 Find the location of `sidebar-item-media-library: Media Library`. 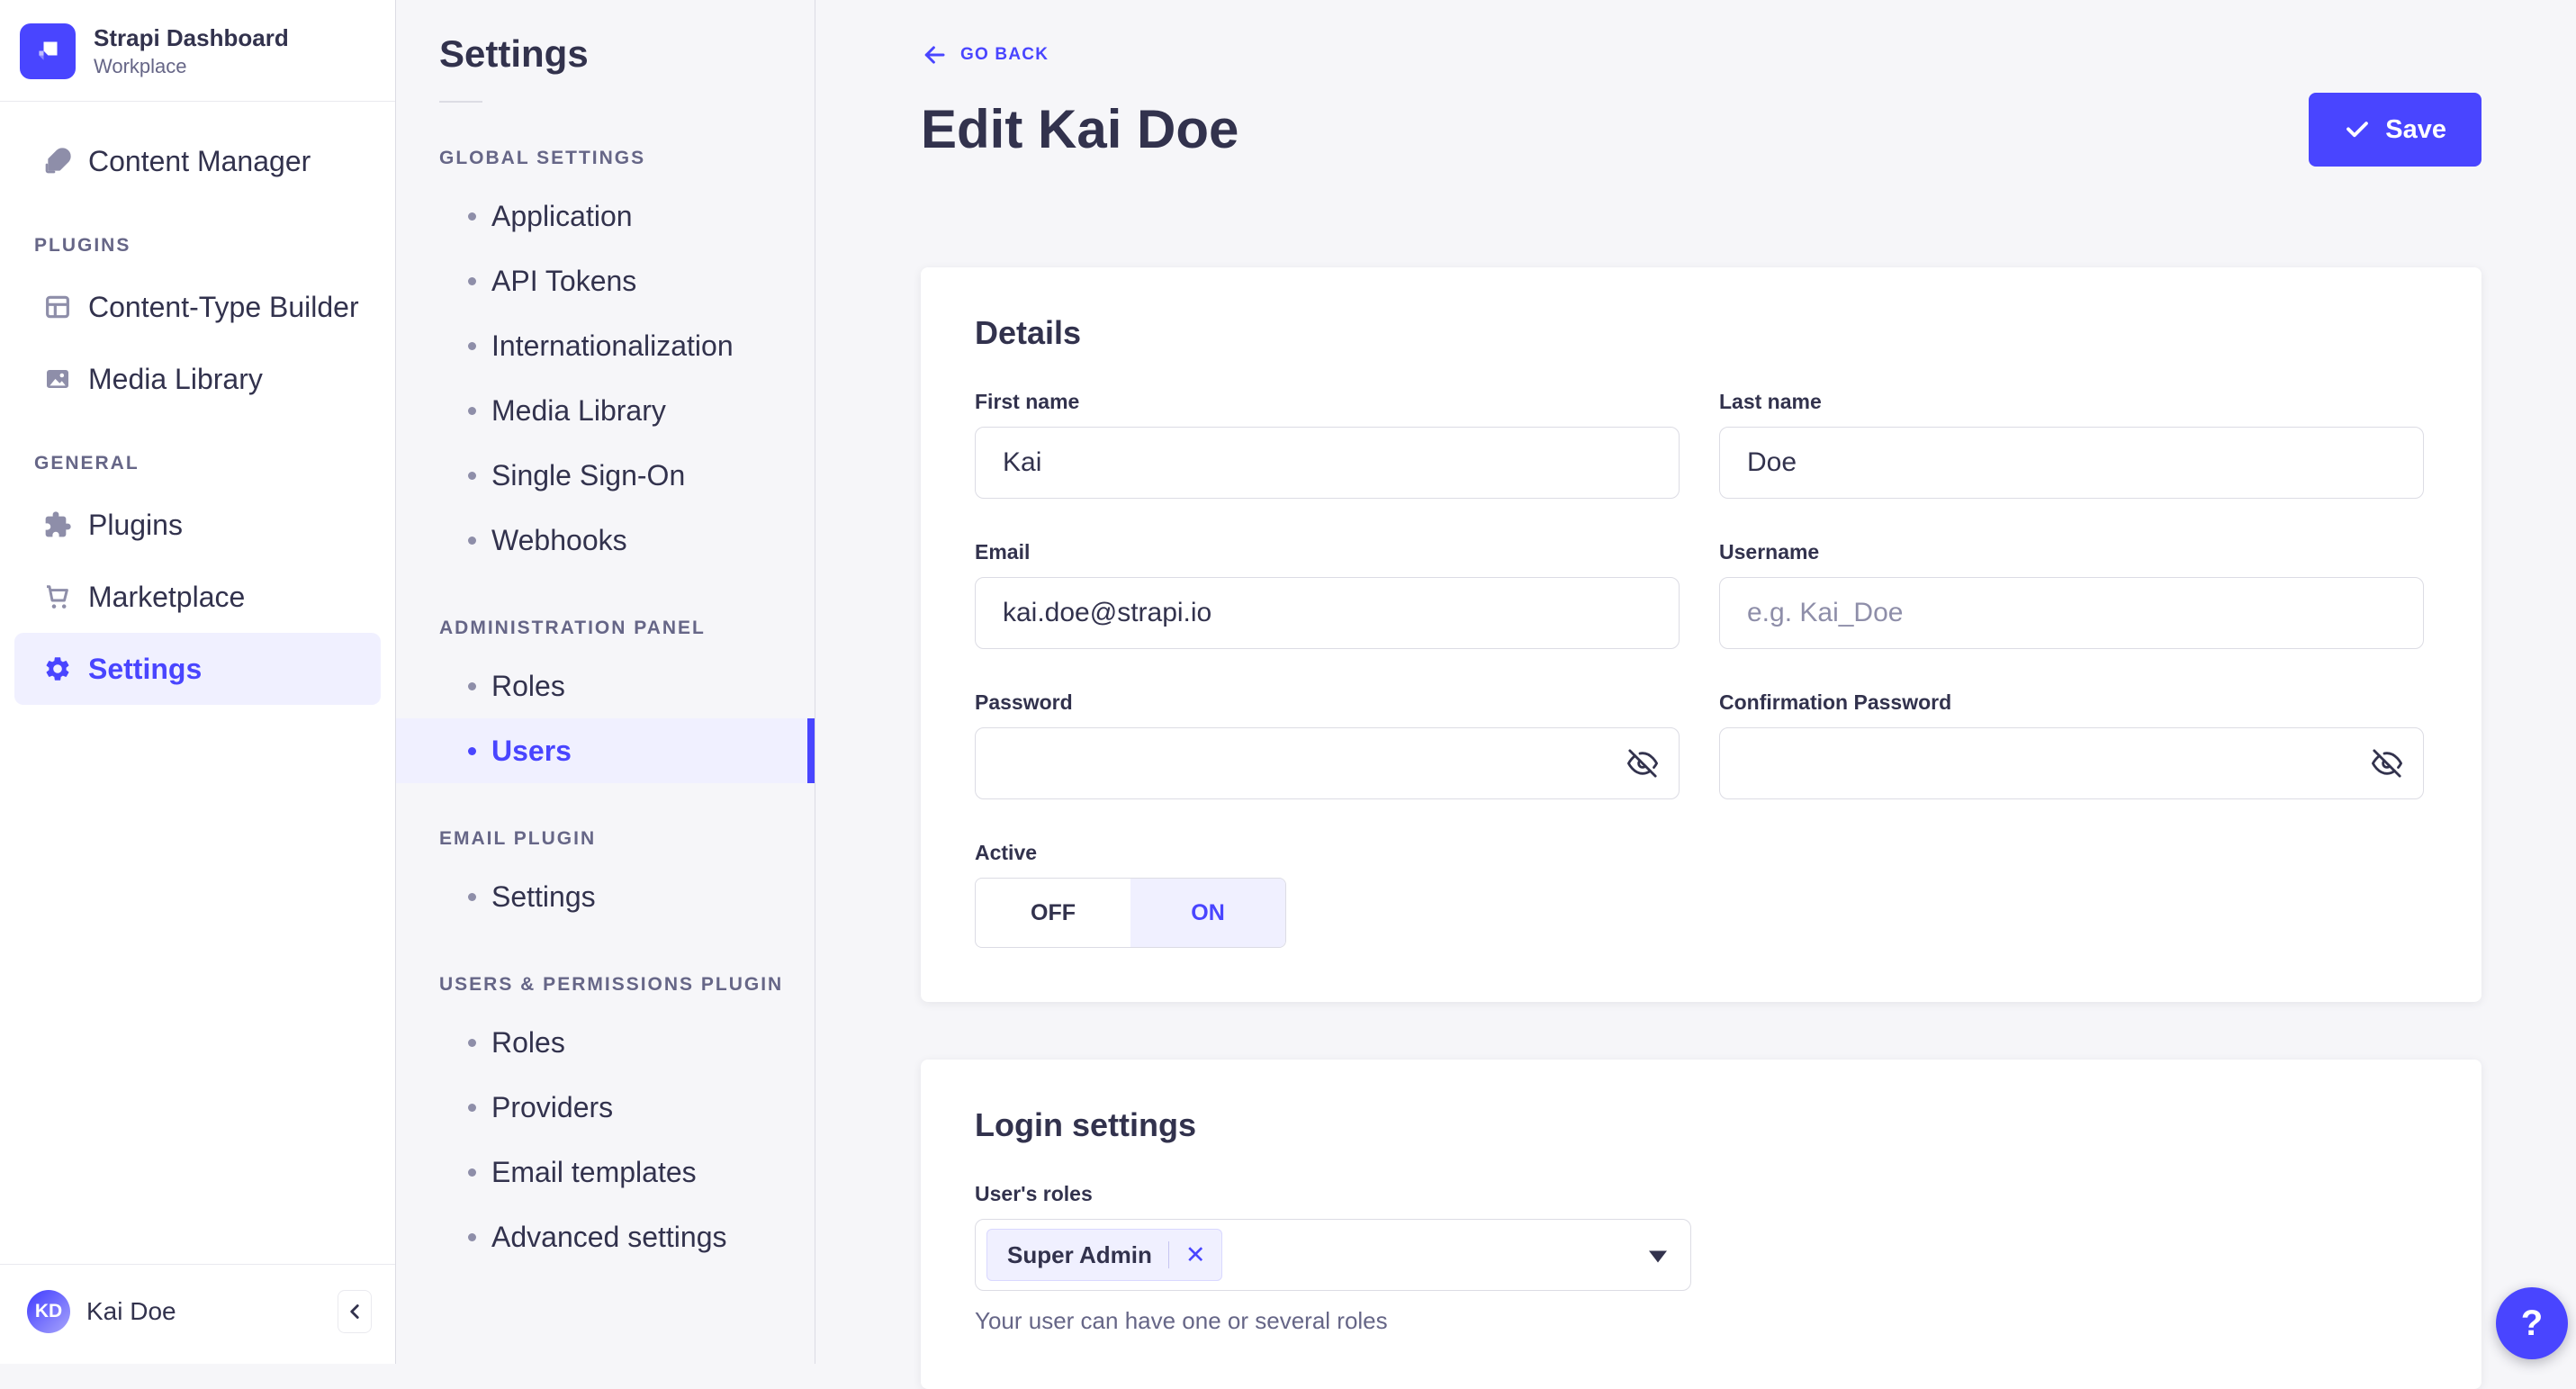

sidebar-item-media-library: Media Library is located at coordinates (197, 379).